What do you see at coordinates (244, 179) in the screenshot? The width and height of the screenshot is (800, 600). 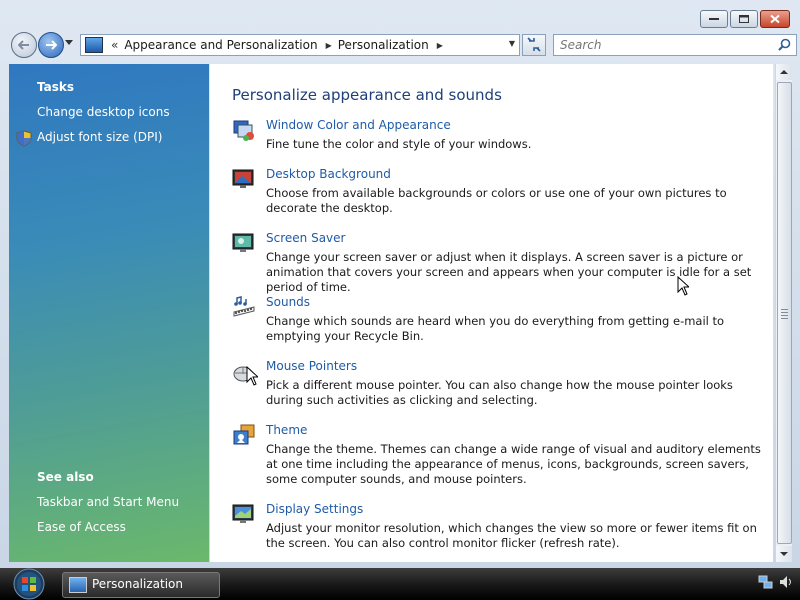 I see `desktop-background-icon` at bounding box center [244, 179].